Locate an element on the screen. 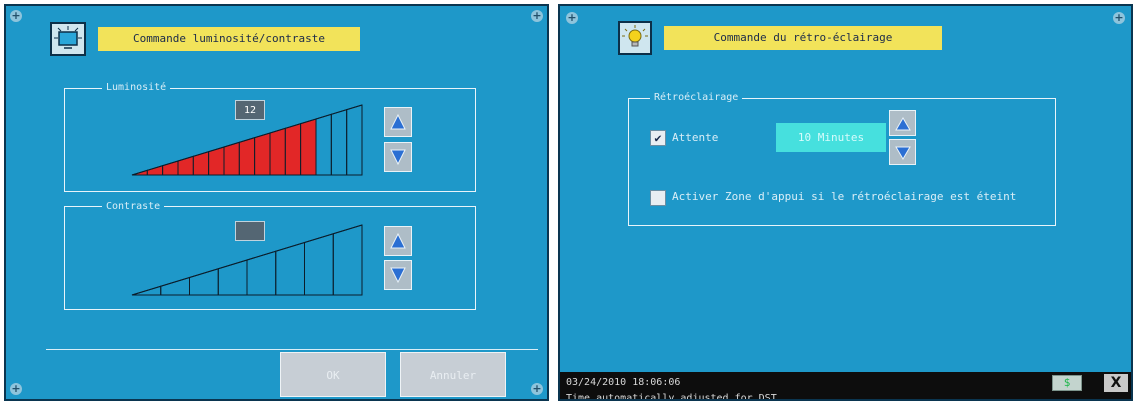  backlight-legend: Rétroéclairage is located at coordinates (696, 98).